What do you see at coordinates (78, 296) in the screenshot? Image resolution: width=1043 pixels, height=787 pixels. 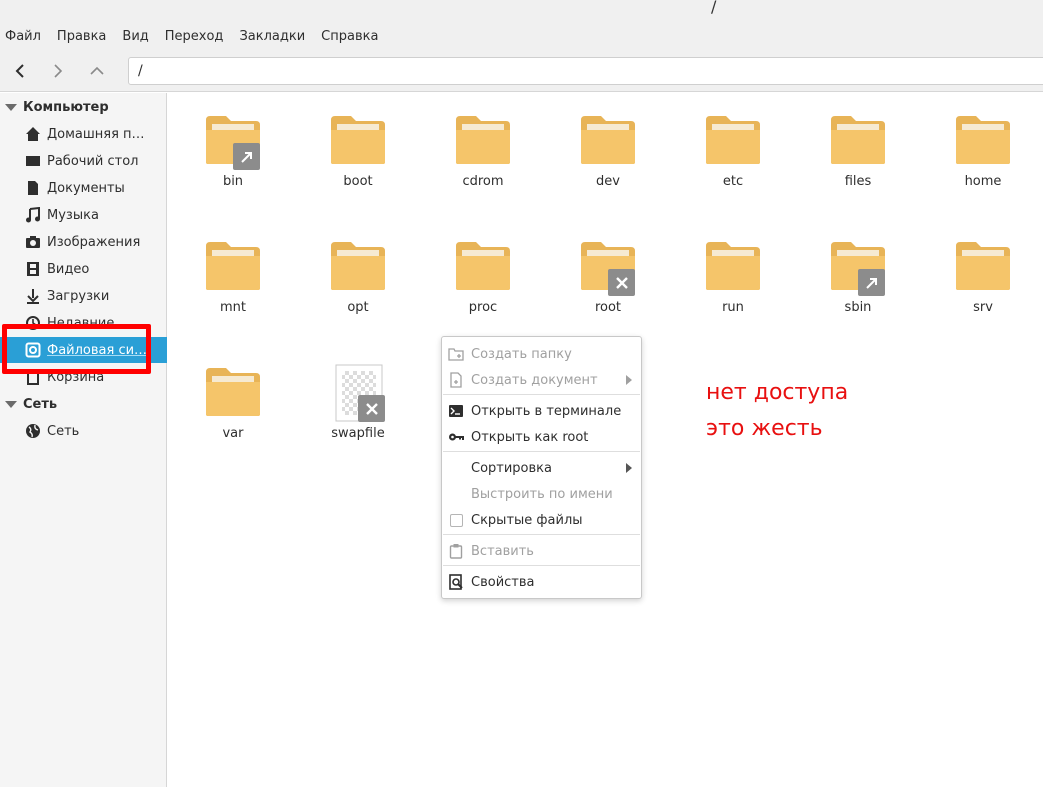 I see `sidebar-item-label: Загрузки` at bounding box center [78, 296].